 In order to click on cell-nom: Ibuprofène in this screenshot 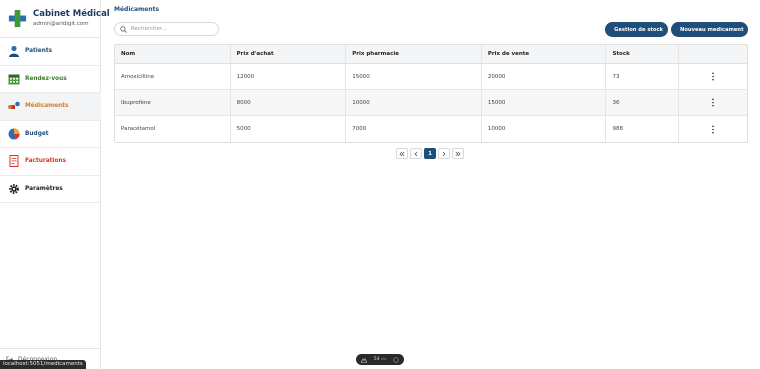, I will do `click(173, 102)`.